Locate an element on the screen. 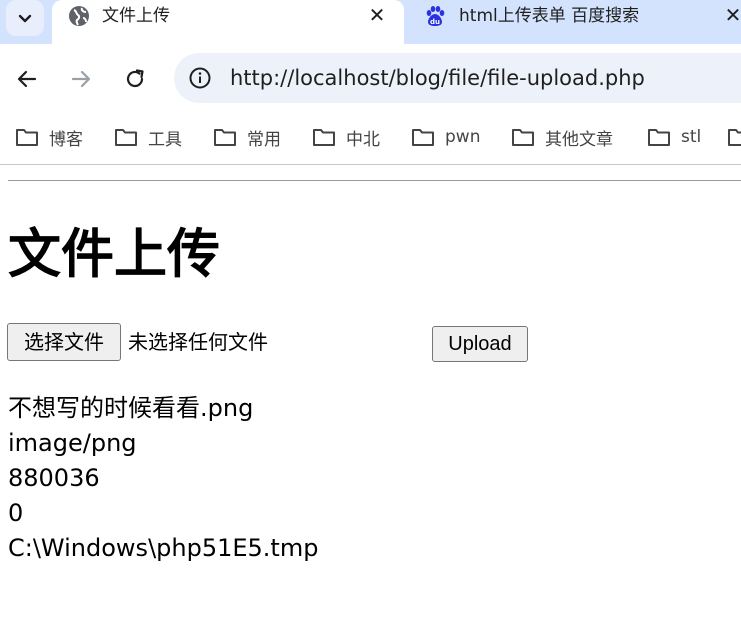 This screenshot has width=741, height=628. bookmark-folder: 常用 is located at coordinates (247, 138).